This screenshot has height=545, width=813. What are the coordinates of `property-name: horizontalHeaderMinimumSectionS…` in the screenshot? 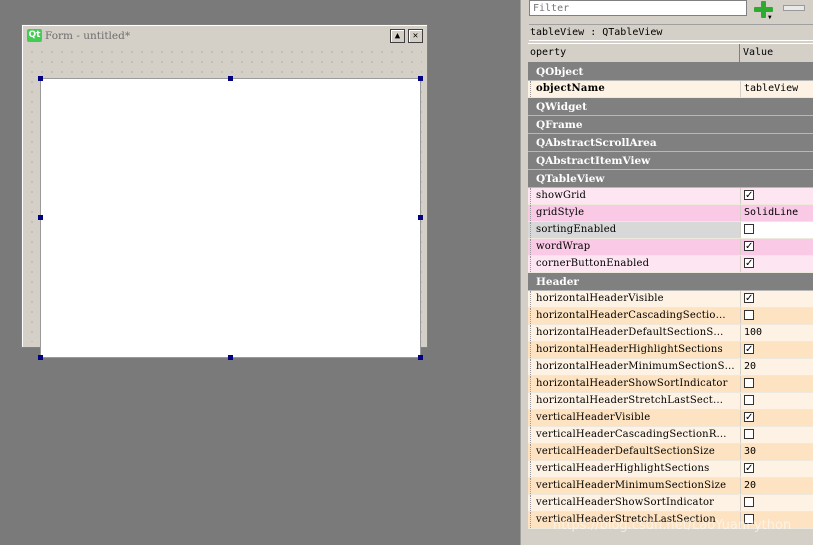 It's located at (634, 367).